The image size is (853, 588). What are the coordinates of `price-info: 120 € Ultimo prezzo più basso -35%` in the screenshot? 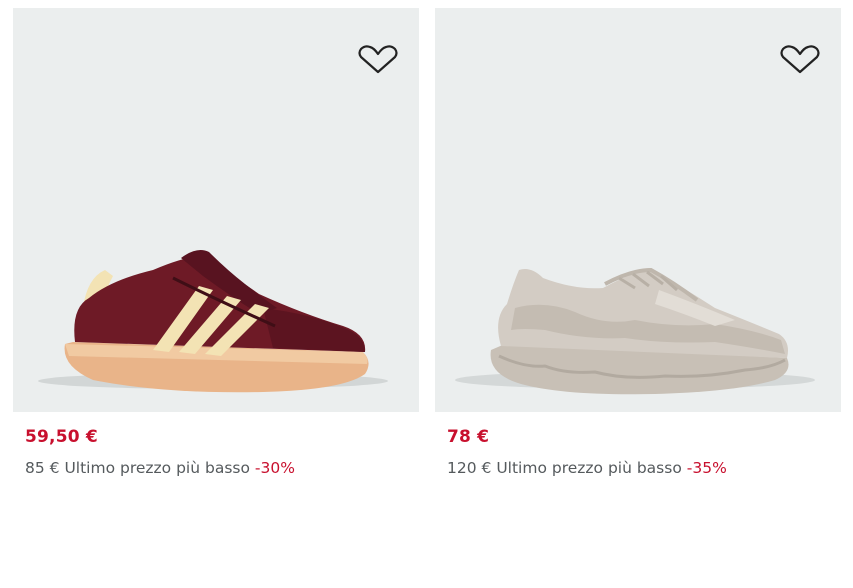 It's located at (587, 468).